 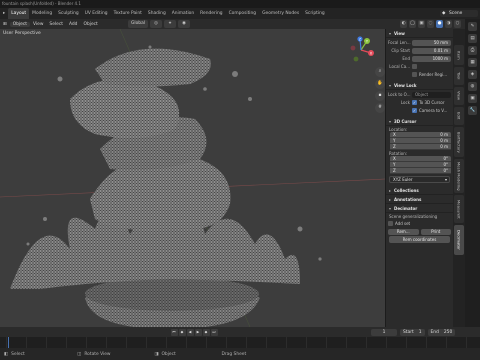 What do you see at coordinates (445, 179) in the screenshot?
I see `chevron-down-icon: ▾` at bounding box center [445, 179].